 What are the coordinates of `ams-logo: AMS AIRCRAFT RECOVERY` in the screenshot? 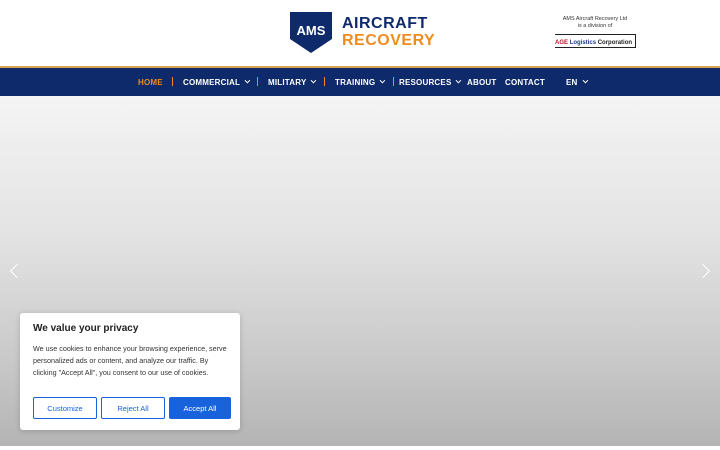 It's located at (361, 32).